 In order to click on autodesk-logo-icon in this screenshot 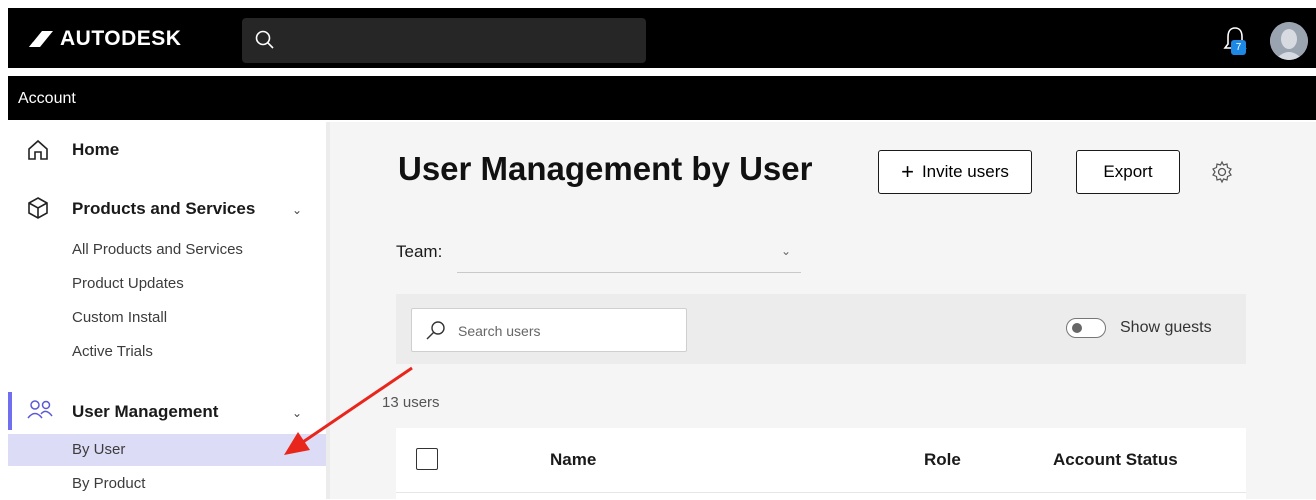, I will do `click(41, 39)`.